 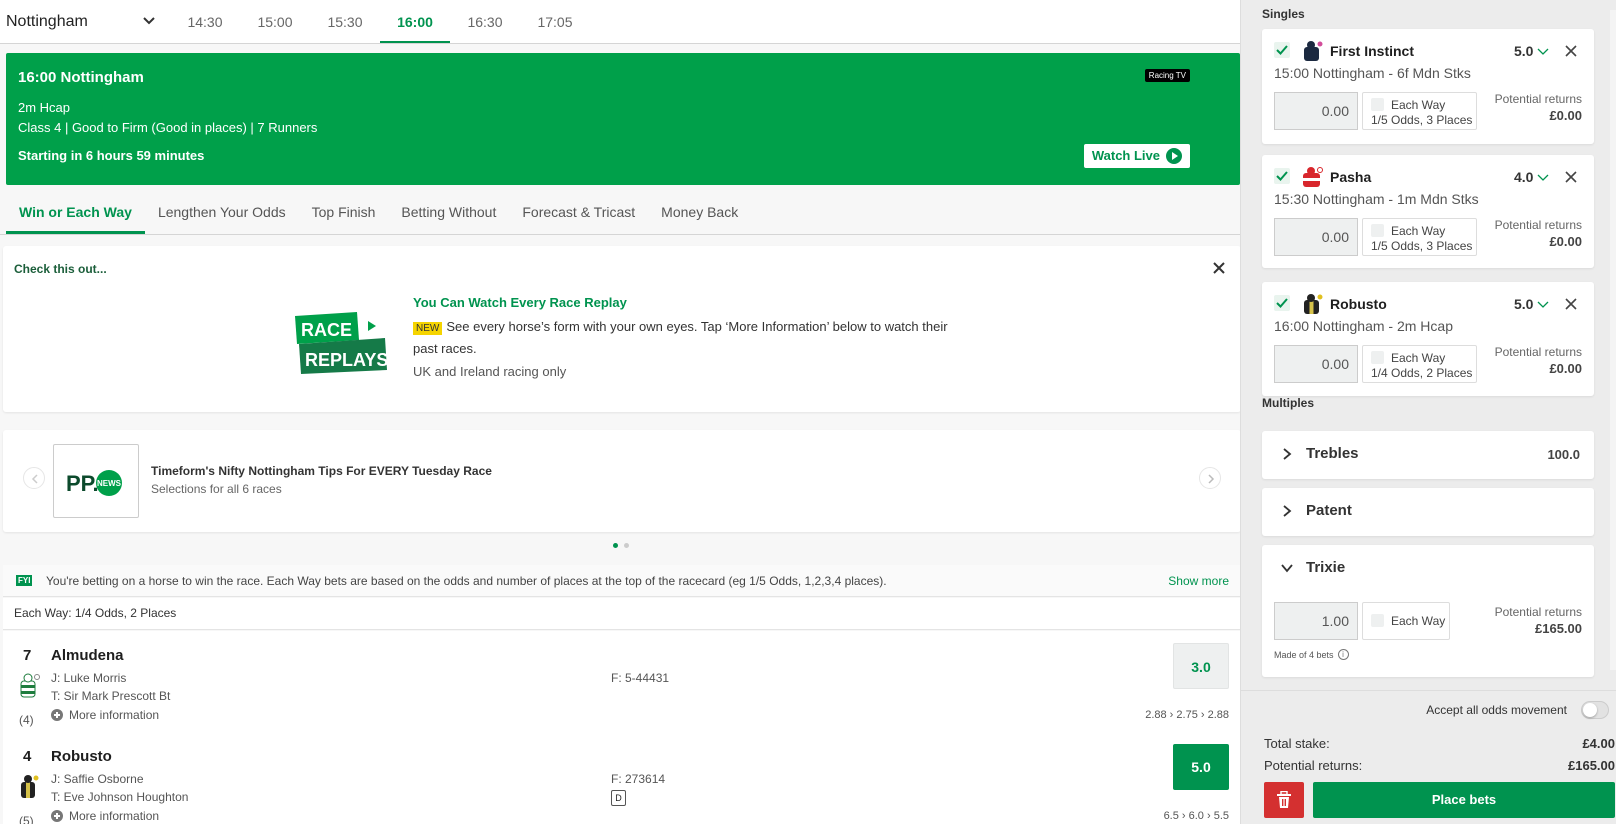 I want to click on accept-odds-toggle, so click(x=1595, y=710).